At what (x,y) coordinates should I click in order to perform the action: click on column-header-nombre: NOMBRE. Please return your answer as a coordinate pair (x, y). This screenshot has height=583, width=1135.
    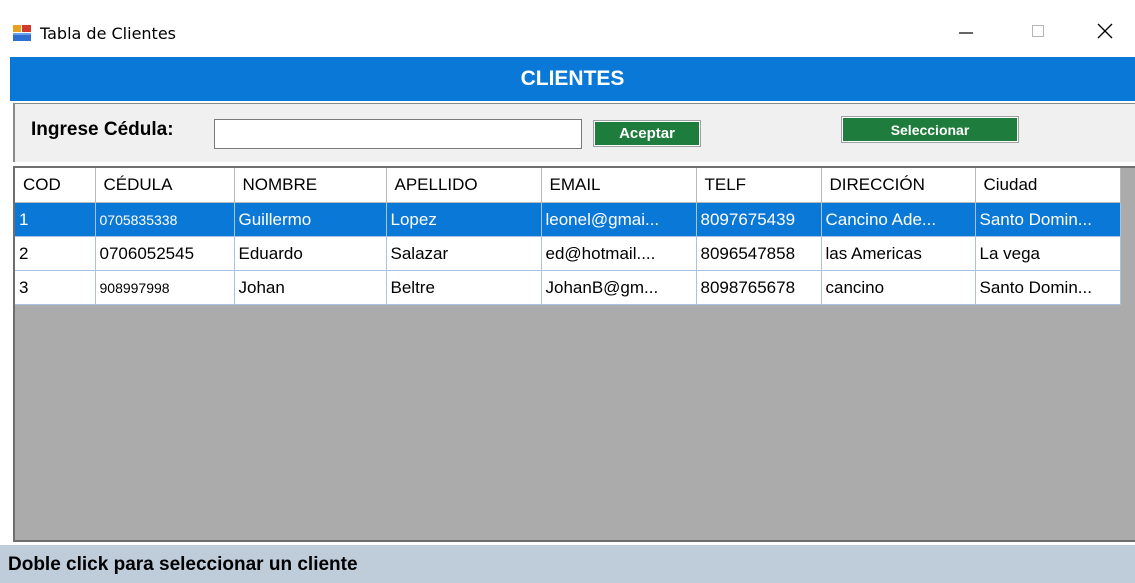
    Looking at the image, I should click on (310, 185).